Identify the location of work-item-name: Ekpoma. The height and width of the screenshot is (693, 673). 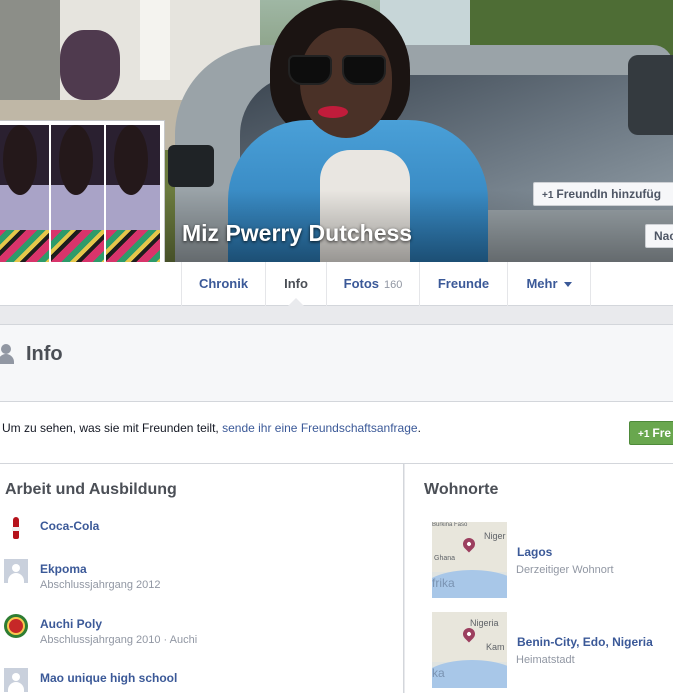
(63, 569).